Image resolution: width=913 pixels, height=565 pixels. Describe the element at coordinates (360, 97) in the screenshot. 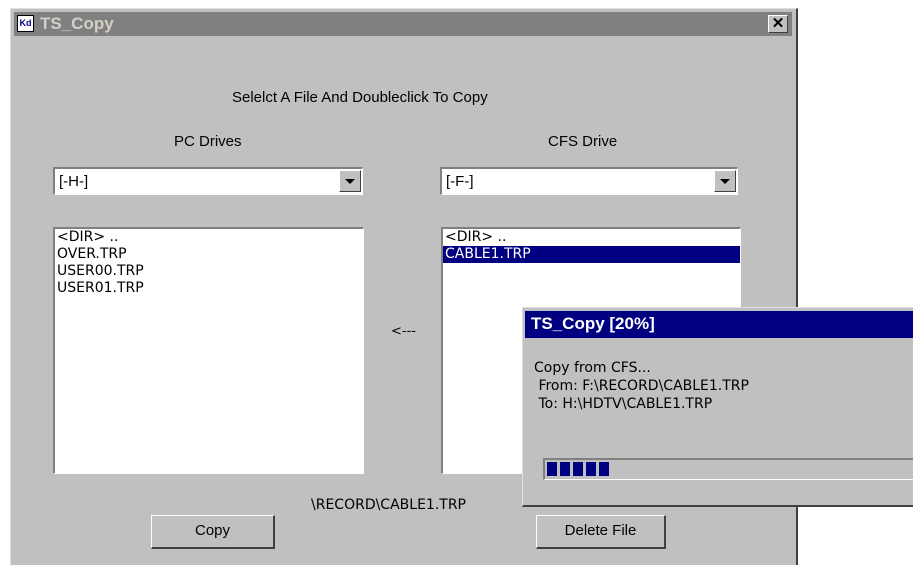

I see `instruction-text: Selelct A File And Doubleclick To Copy` at that location.